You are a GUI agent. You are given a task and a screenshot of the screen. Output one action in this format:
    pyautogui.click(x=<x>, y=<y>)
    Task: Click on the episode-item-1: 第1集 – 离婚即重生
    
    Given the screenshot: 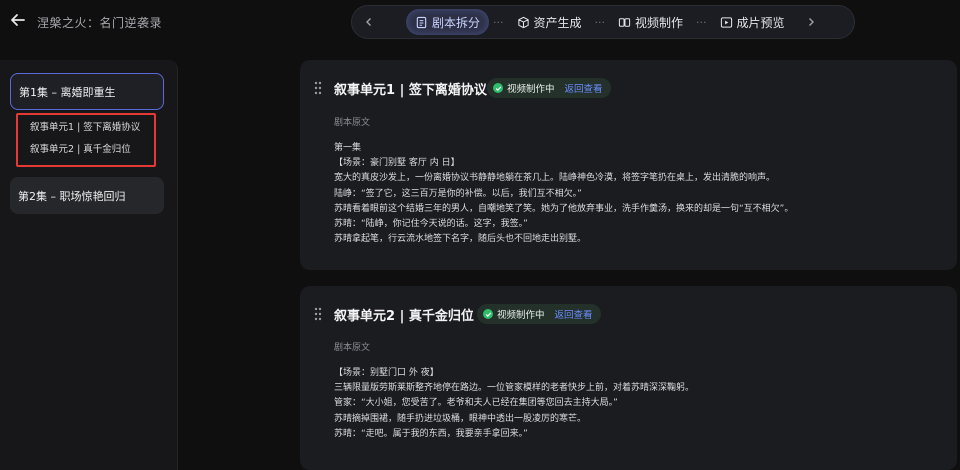 What is the action you would take?
    pyautogui.click(x=87, y=91)
    